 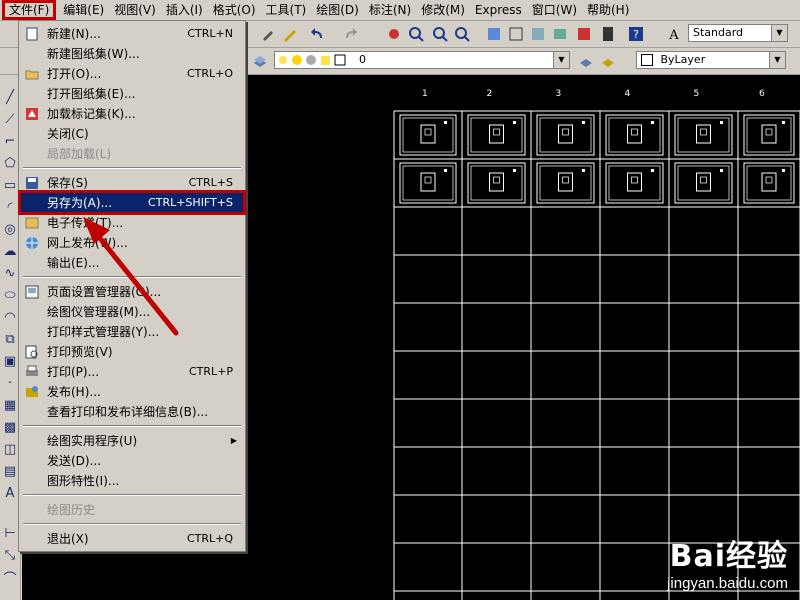 What do you see at coordinates (268, 34) in the screenshot?
I see `brush-icon` at bounding box center [268, 34].